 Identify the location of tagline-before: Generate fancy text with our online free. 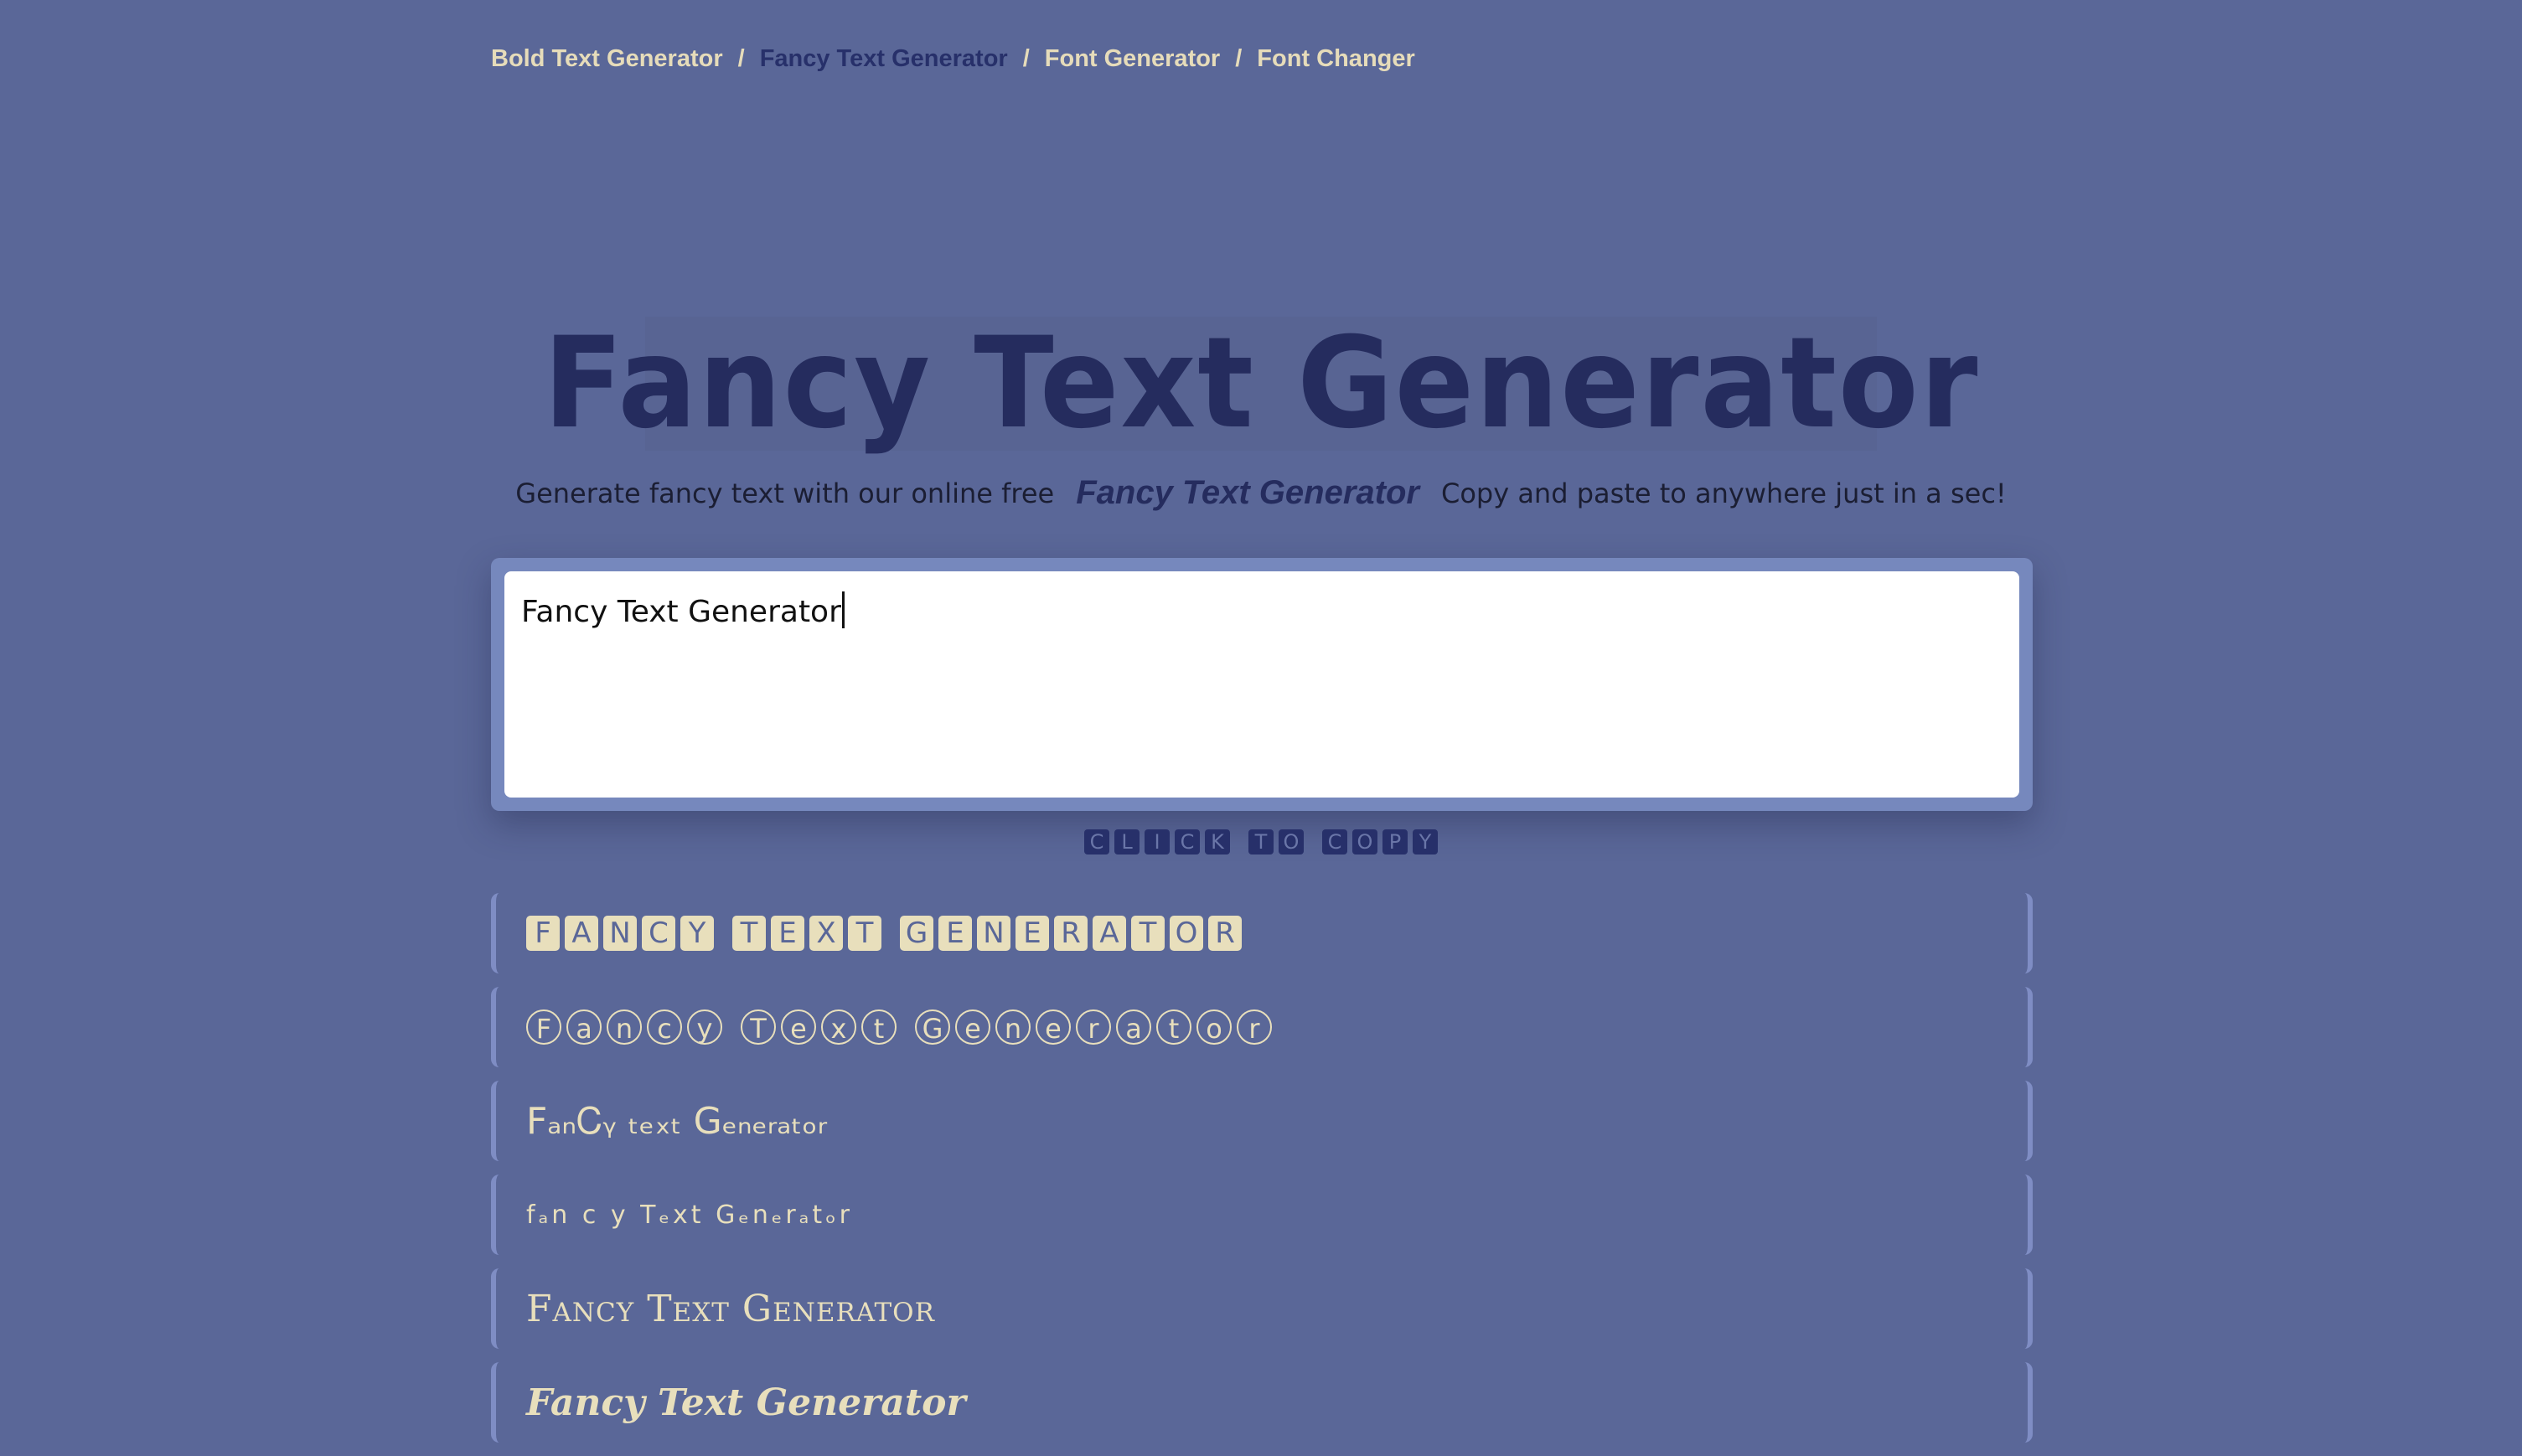
(785, 493).